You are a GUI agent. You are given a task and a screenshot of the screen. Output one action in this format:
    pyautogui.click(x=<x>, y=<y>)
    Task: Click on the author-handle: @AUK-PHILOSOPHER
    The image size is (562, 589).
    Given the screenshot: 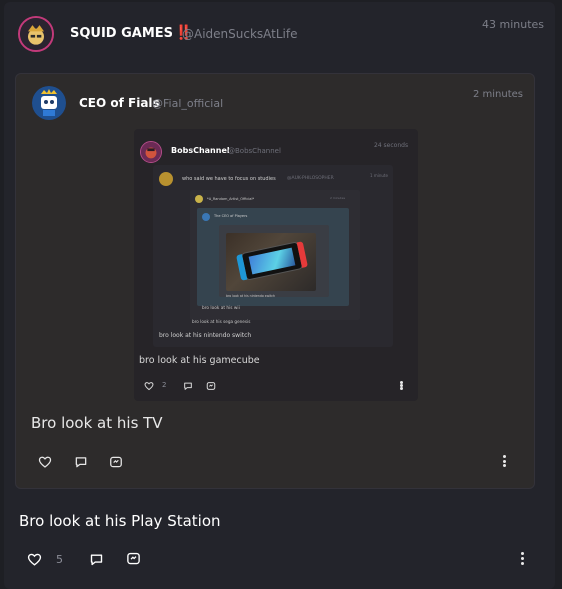 What is the action you would take?
    pyautogui.click(x=310, y=178)
    